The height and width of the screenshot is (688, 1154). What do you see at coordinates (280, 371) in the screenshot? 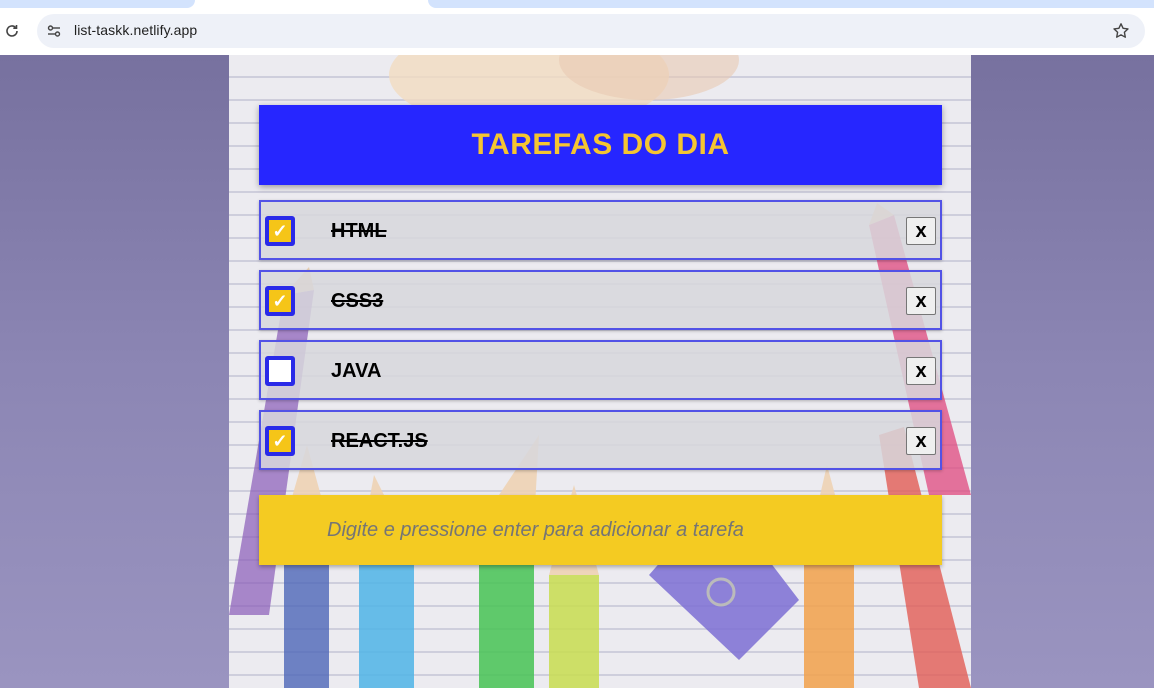
I see `task-checkbox` at bounding box center [280, 371].